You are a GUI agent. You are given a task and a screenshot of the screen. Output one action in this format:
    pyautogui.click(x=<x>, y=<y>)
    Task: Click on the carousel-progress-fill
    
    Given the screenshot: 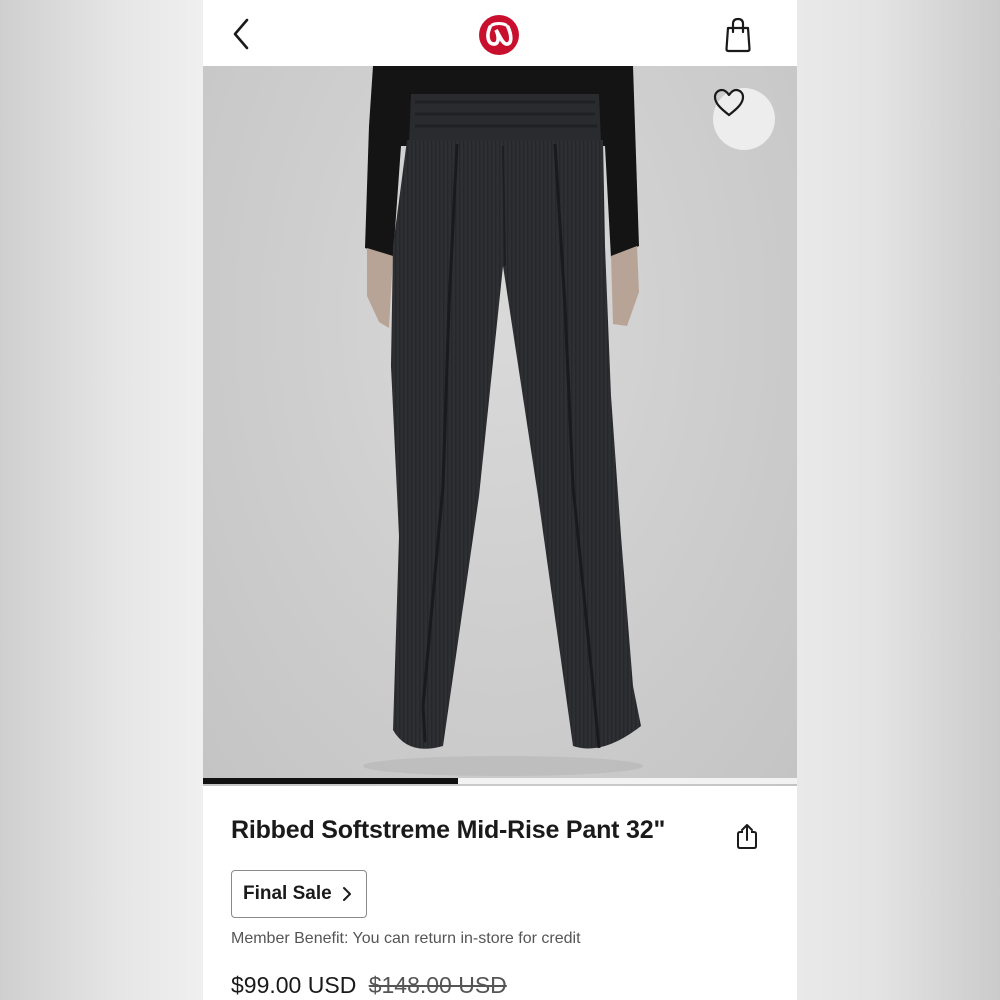 What is the action you would take?
    pyautogui.click(x=331, y=781)
    